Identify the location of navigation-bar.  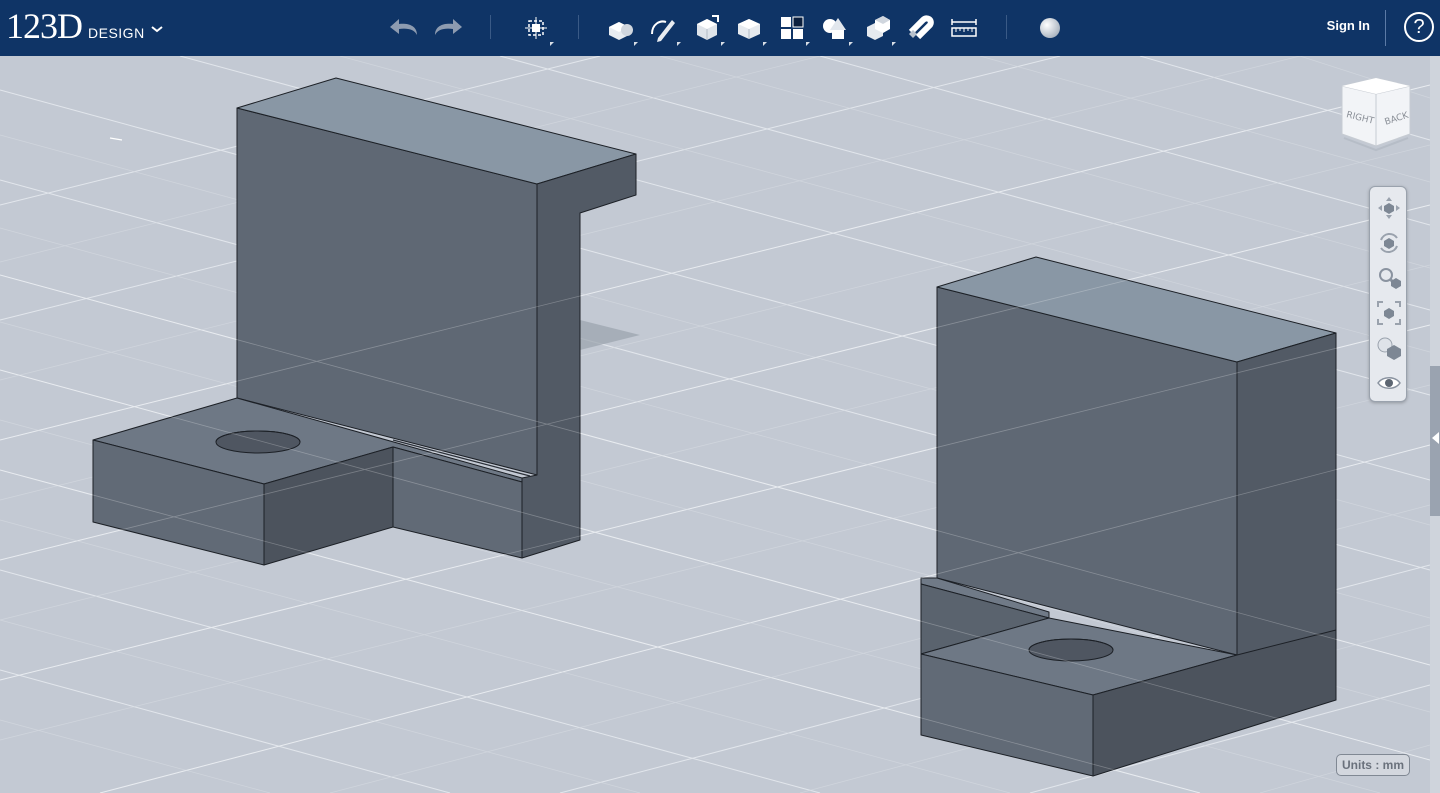
(1388, 294).